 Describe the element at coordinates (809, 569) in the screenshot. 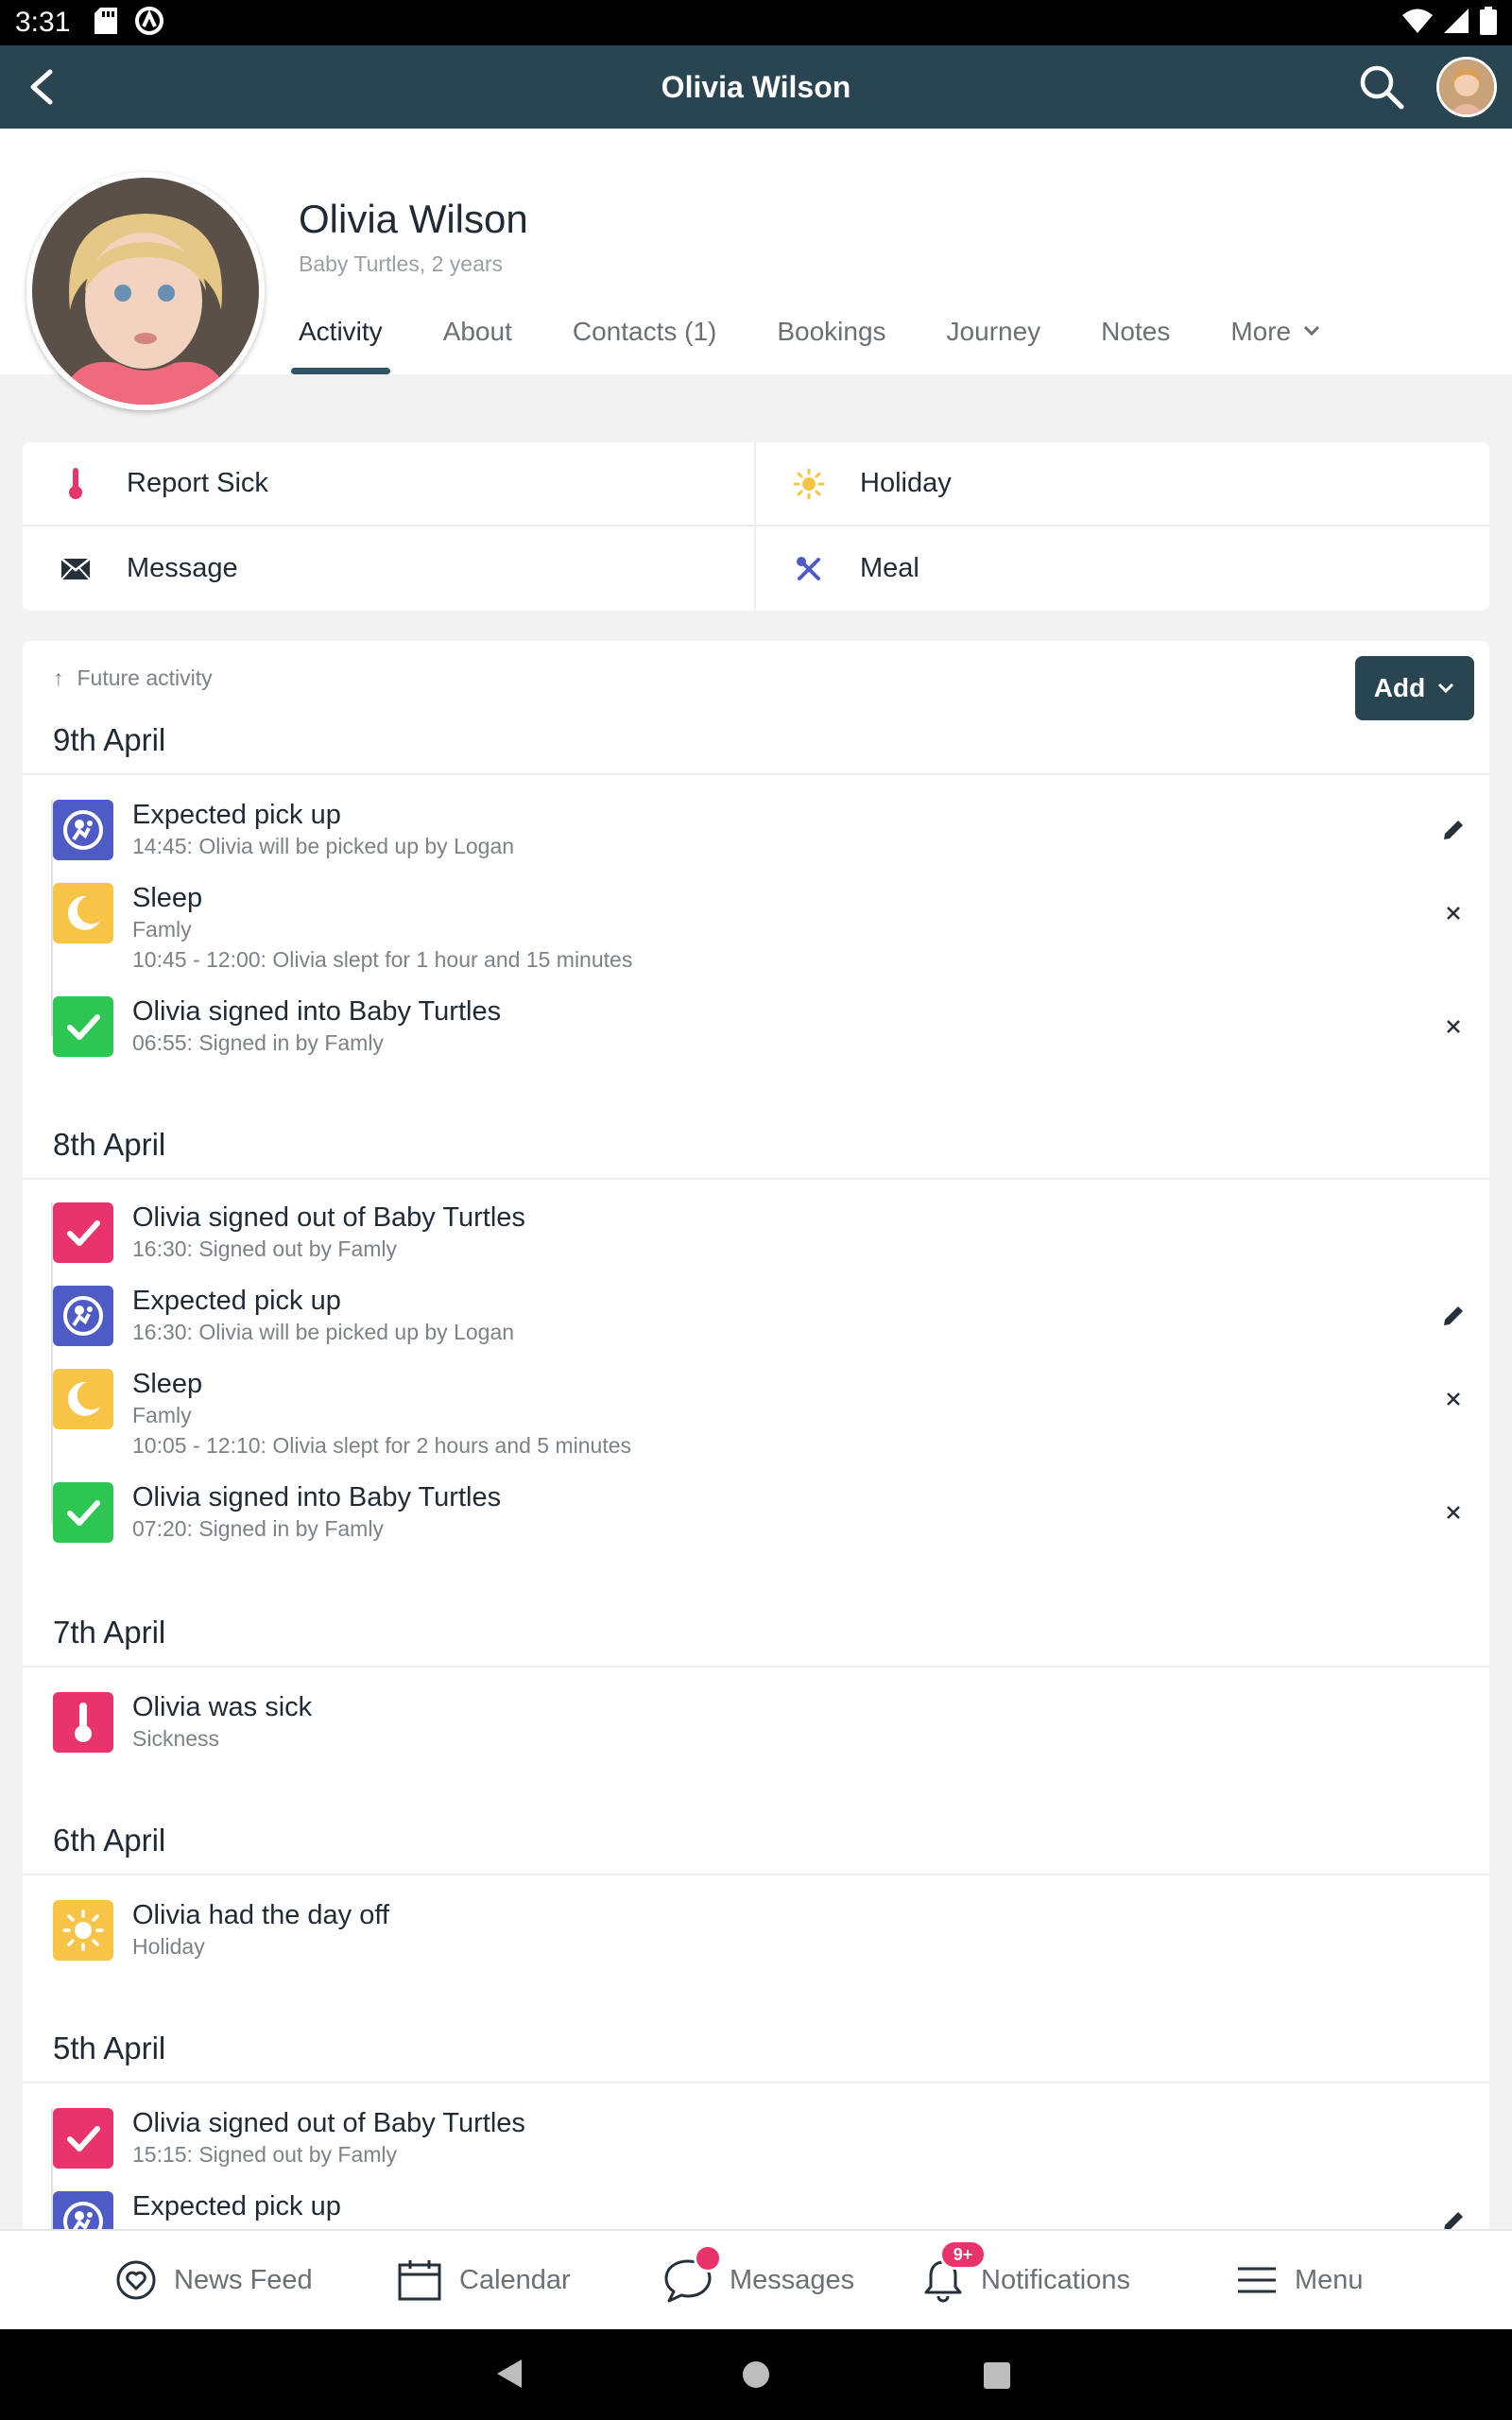

I see `utensils-icon` at that location.